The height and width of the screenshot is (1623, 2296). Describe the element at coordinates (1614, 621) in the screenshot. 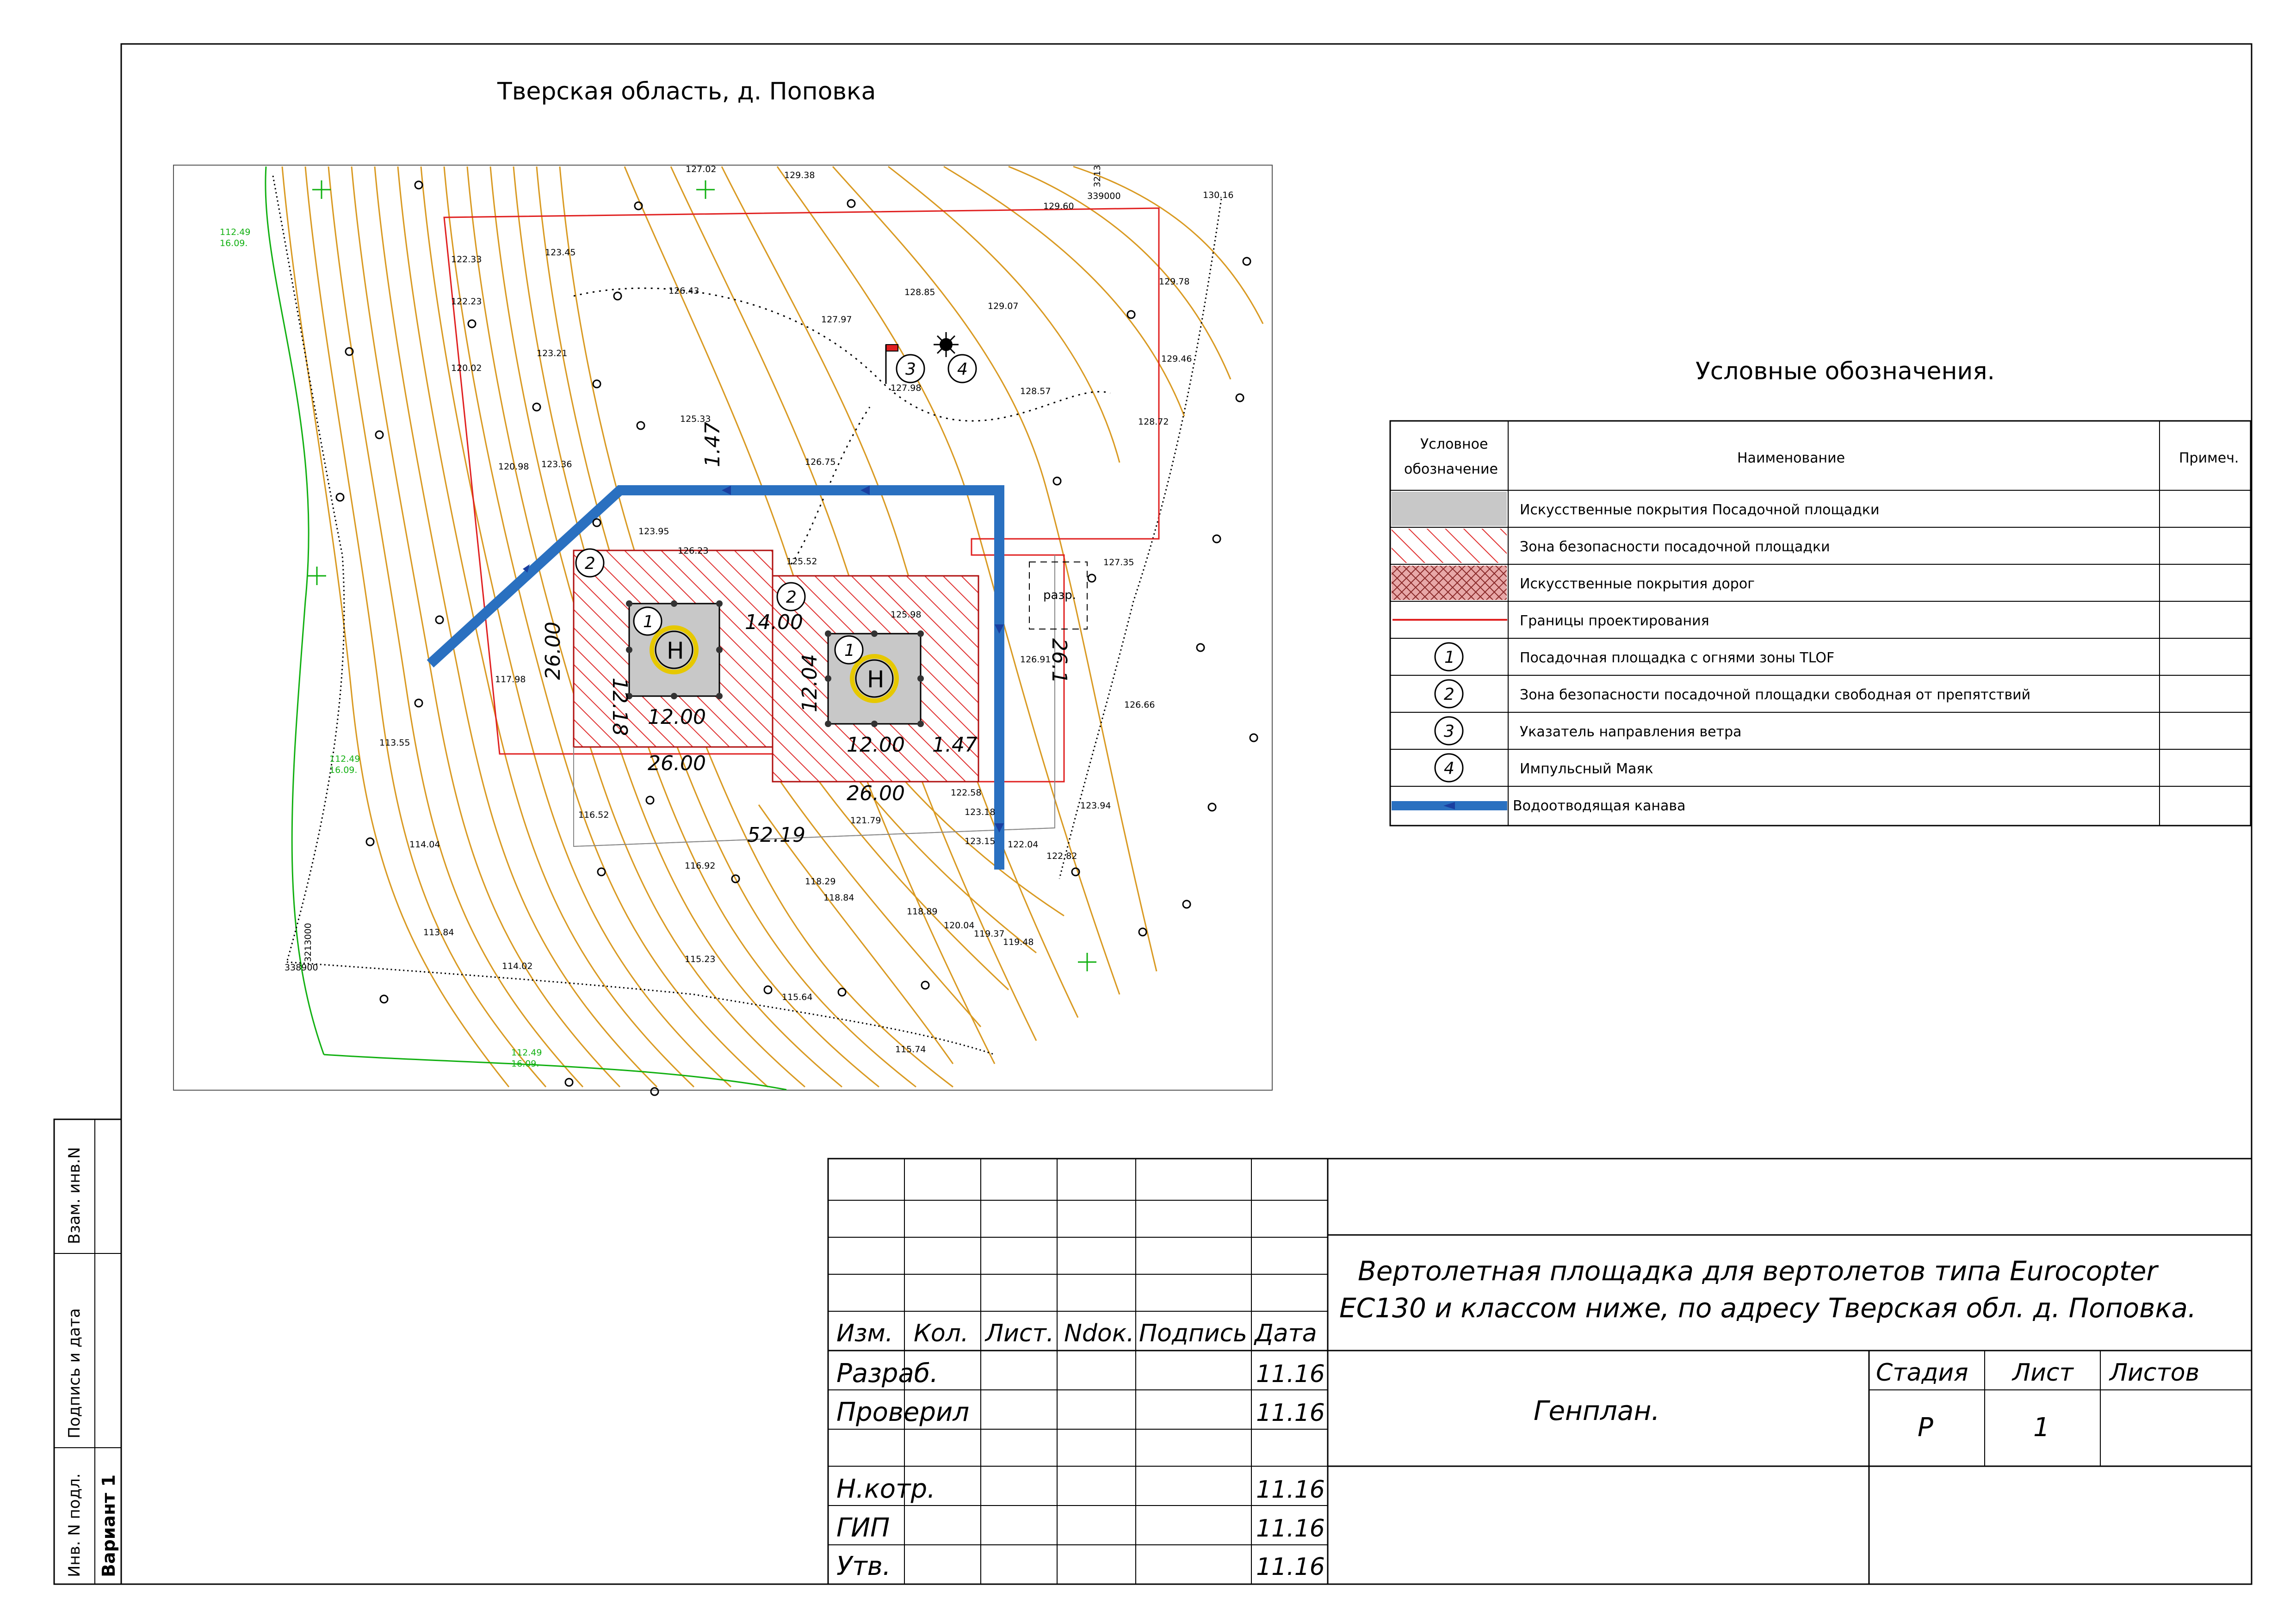

I see `legend-name-3: Границы проектирования` at that location.